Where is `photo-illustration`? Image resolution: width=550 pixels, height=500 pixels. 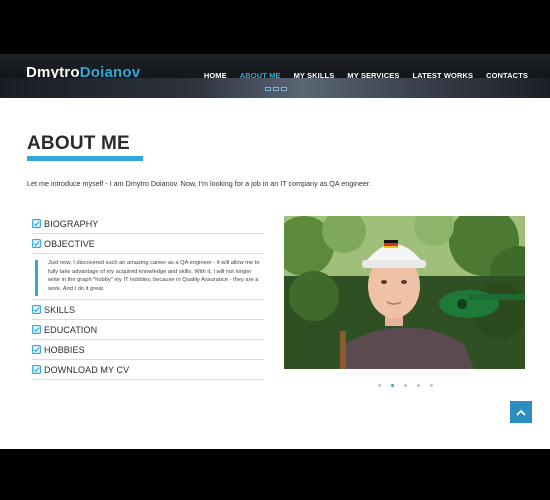 photo-illustration is located at coordinates (404, 292).